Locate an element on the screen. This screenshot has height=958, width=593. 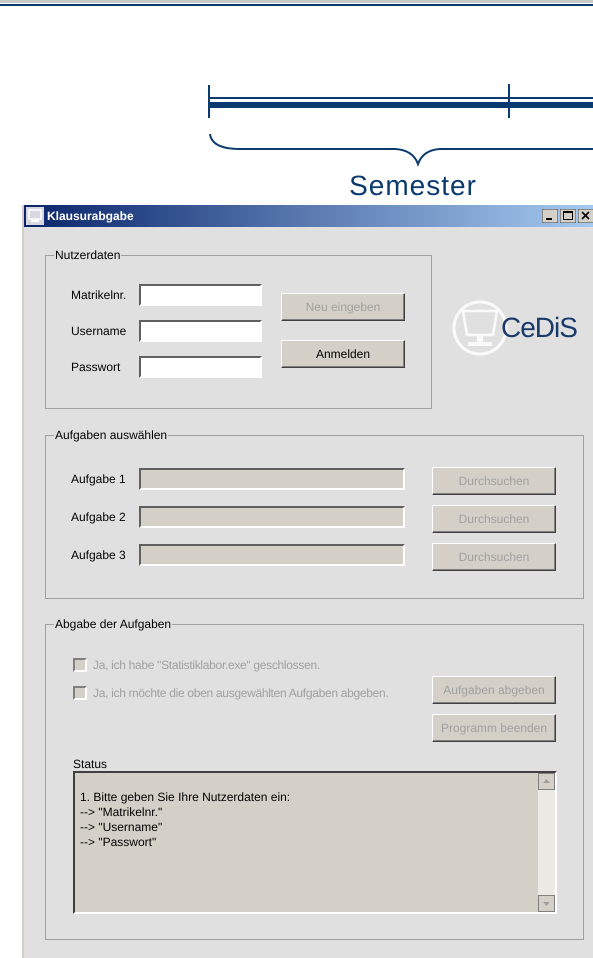
checkbox-label: Ja, ich möchte die oben ausgewählten Aufgaben abgeben. is located at coordinates (240, 693).